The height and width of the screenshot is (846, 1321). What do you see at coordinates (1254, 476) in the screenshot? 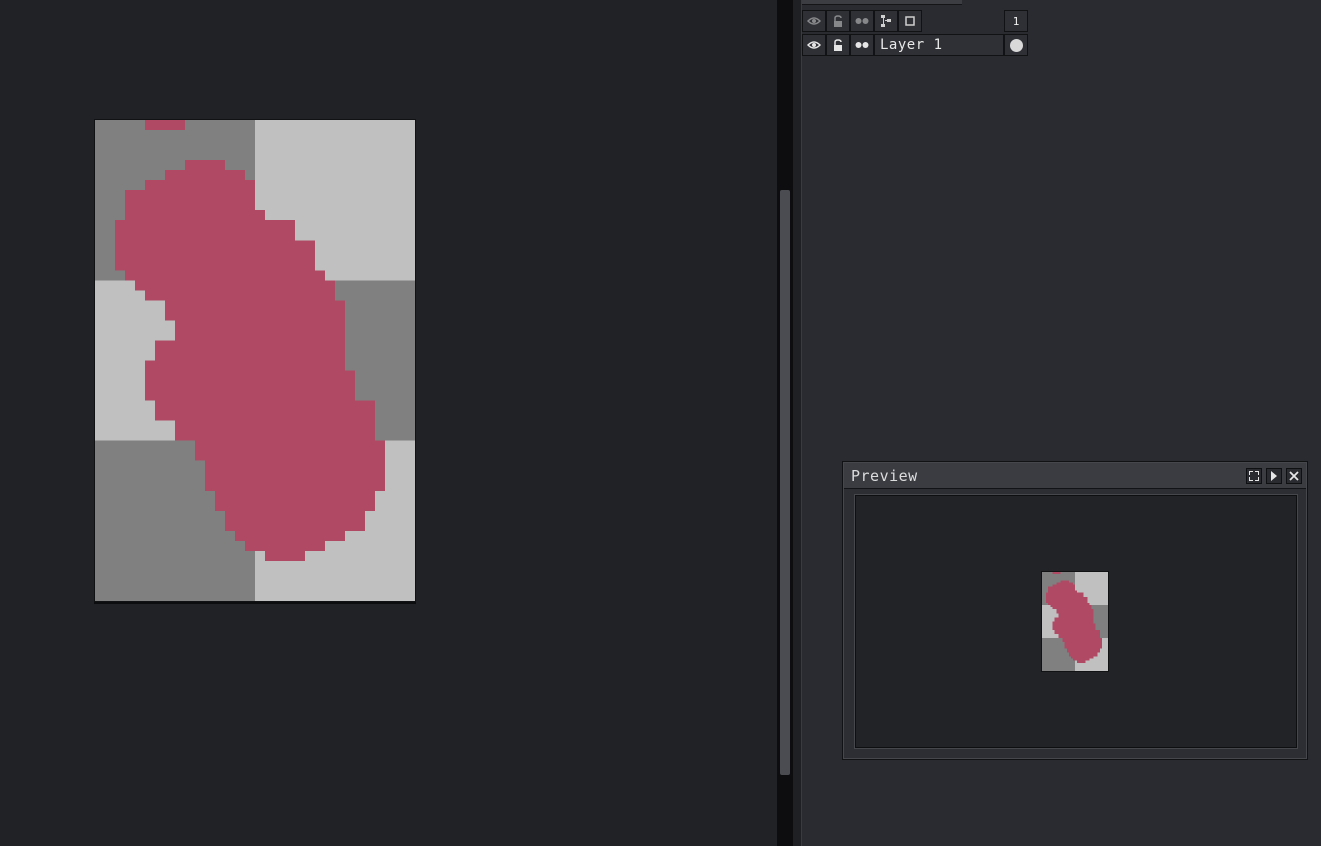
I see `fullscreen-icon` at bounding box center [1254, 476].